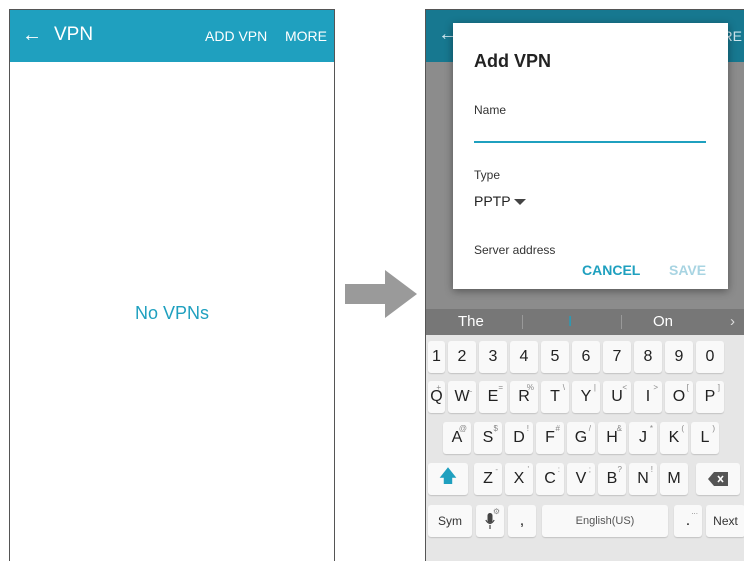 Image resolution: width=744 pixels, height=561 pixels. What do you see at coordinates (581, 479) in the screenshot?
I see `key-v: V;` at bounding box center [581, 479].